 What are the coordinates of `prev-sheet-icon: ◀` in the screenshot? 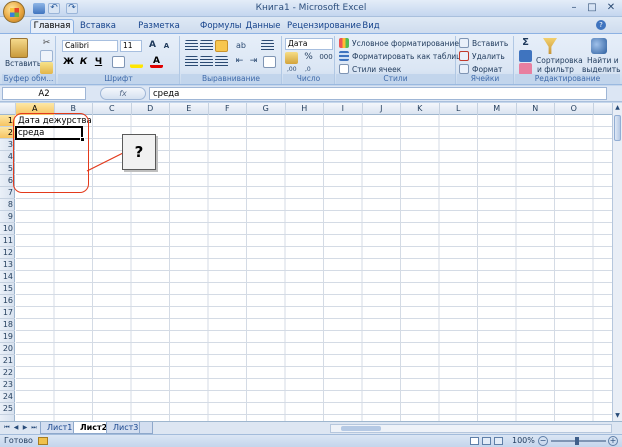 It's located at (16, 428).